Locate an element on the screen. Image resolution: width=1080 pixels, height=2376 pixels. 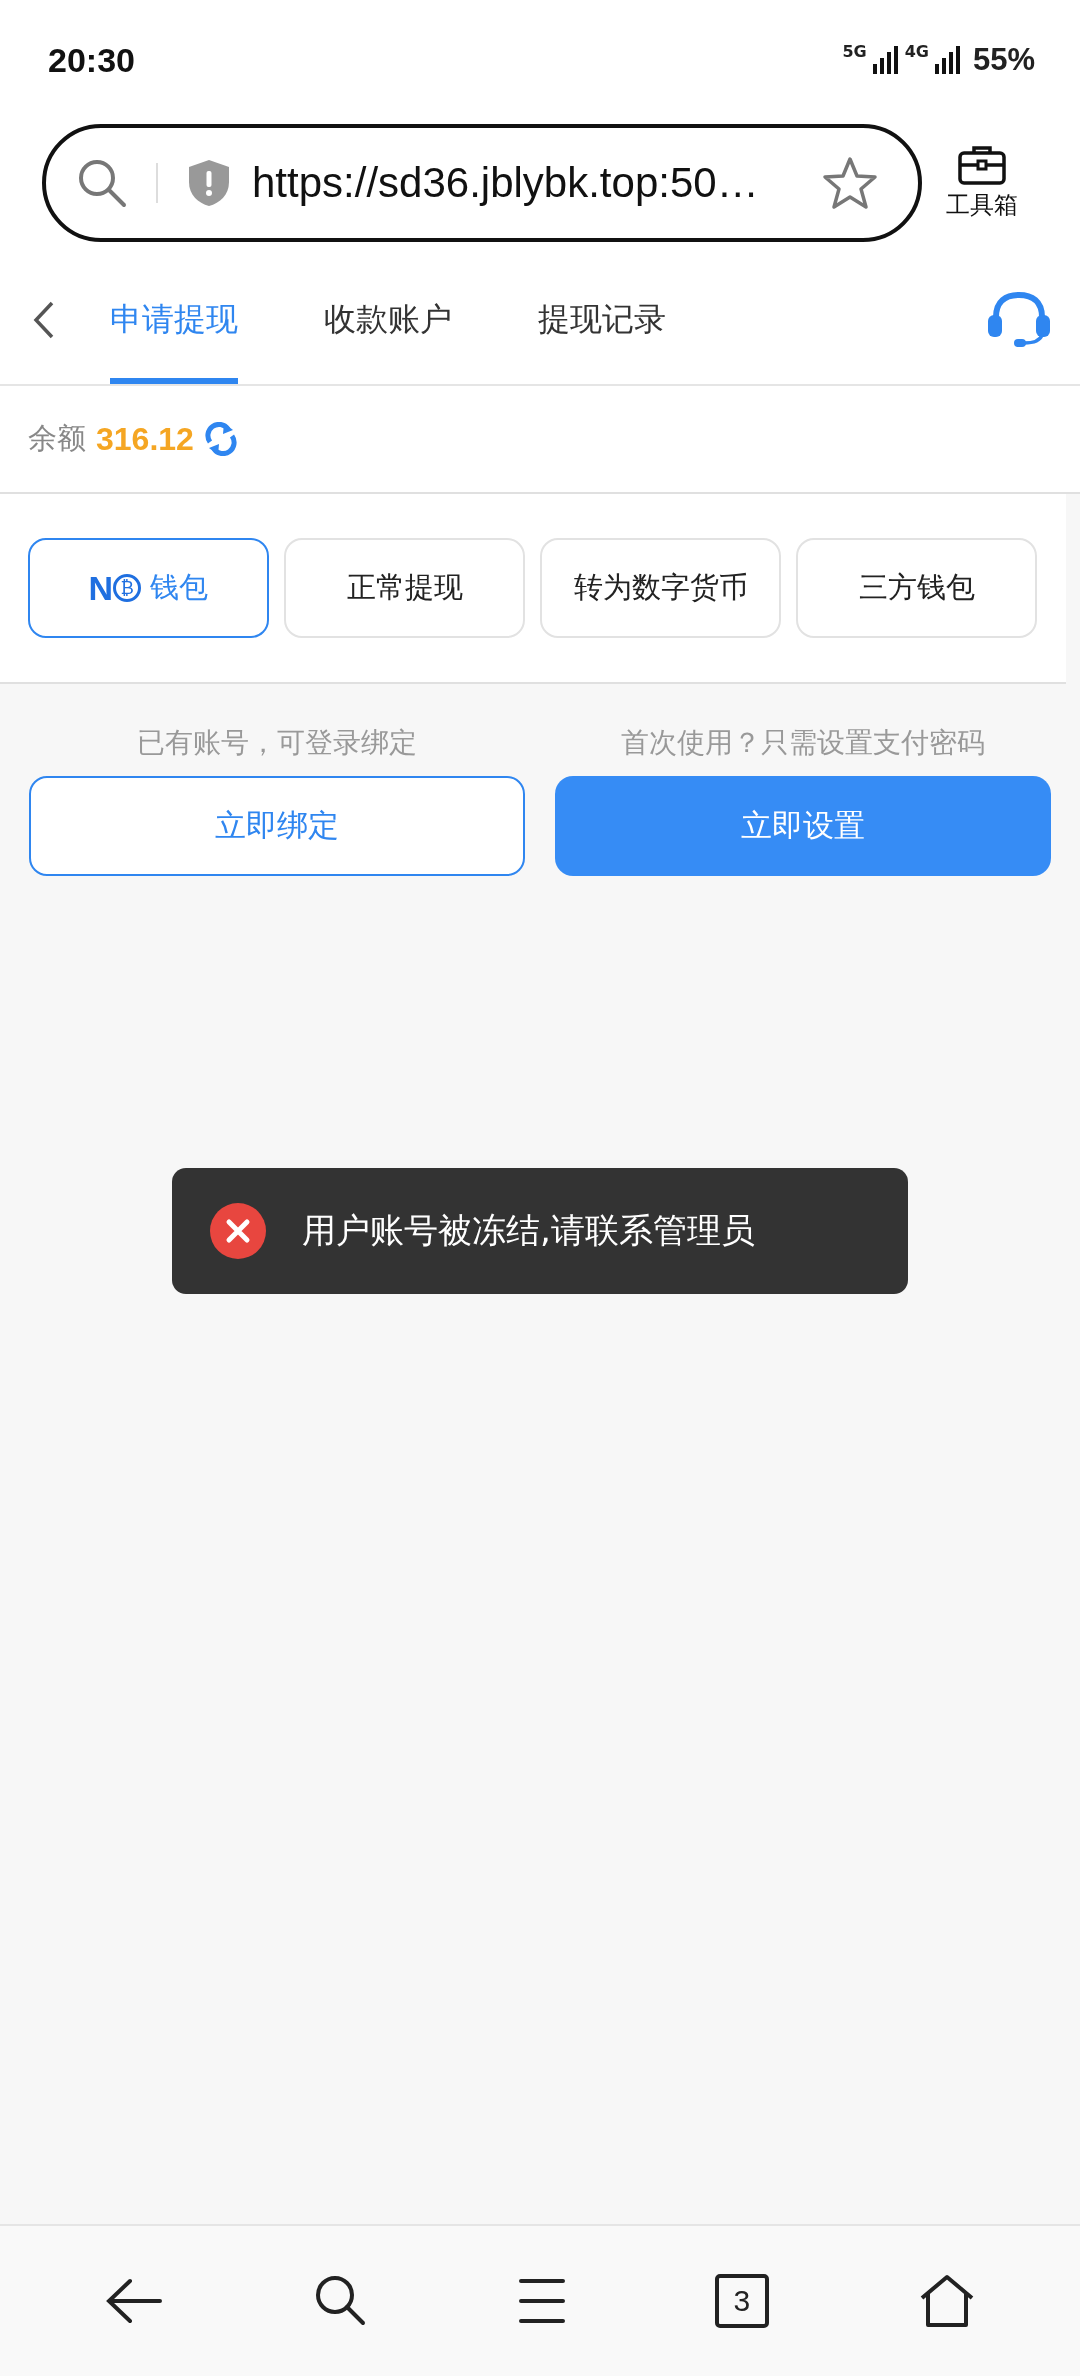
method-option: 三方钱包 is located at coordinates (916, 588).